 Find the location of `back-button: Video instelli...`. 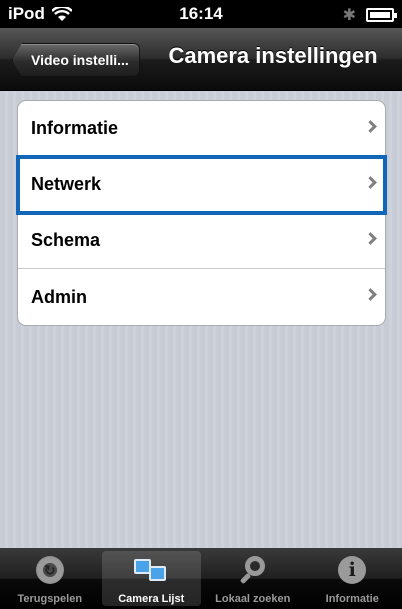

back-button: Video instelli... is located at coordinates (76, 60).